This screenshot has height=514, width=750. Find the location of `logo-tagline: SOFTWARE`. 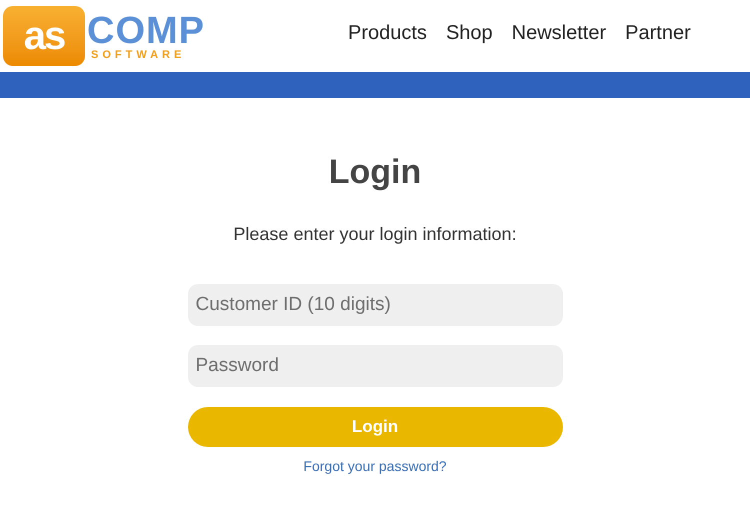

logo-tagline: SOFTWARE is located at coordinates (138, 55).